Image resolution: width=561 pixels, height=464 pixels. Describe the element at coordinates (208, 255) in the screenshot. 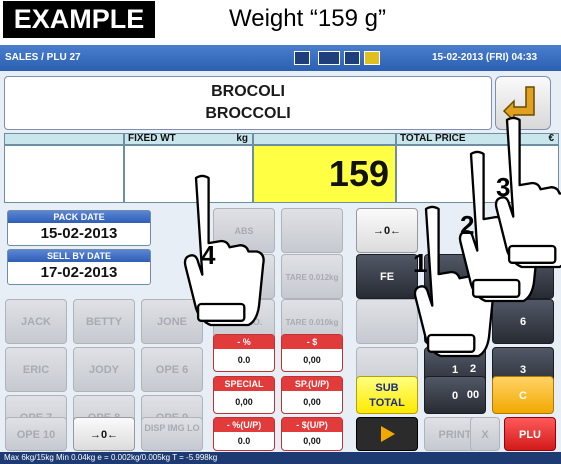

I see `hand-number-4: 4` at that location.